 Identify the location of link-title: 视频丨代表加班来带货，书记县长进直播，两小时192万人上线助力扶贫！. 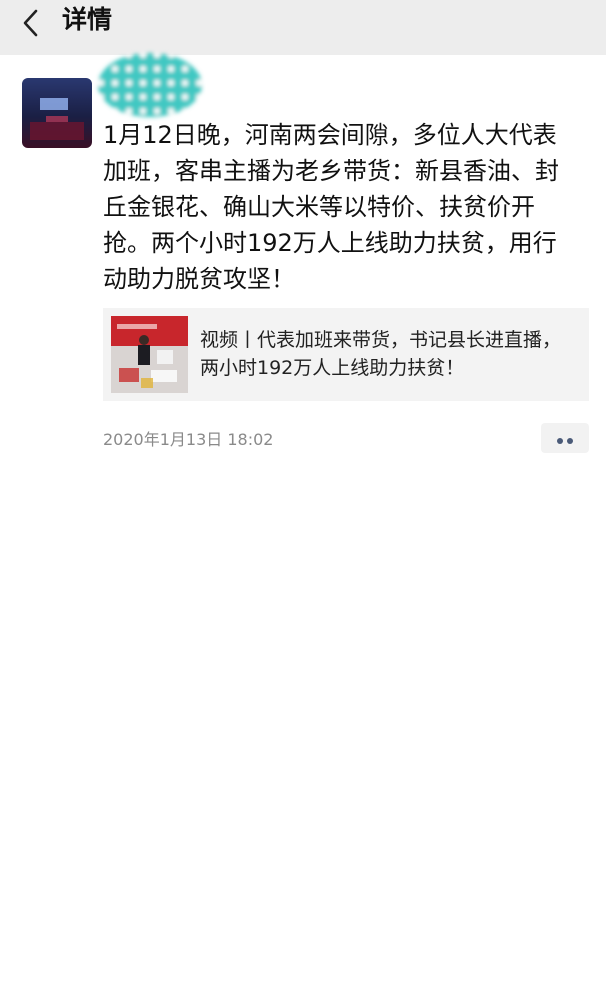
(381, 354).